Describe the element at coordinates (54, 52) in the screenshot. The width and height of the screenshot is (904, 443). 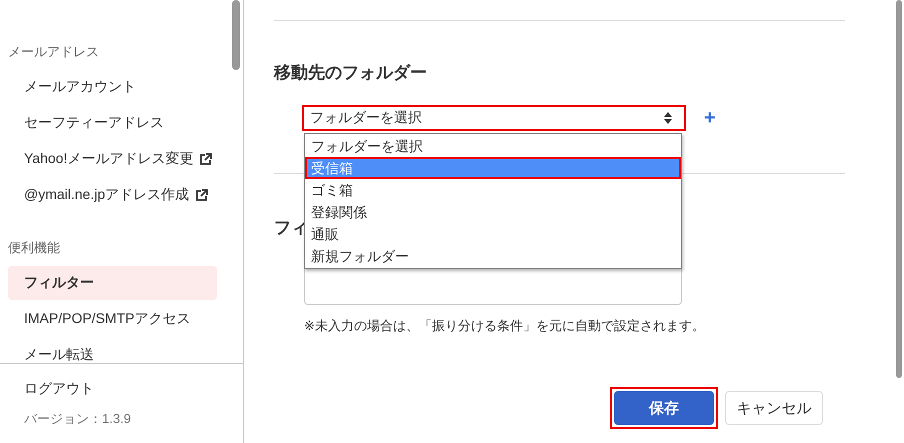
I see `section-title: メールアドレス` at that location.